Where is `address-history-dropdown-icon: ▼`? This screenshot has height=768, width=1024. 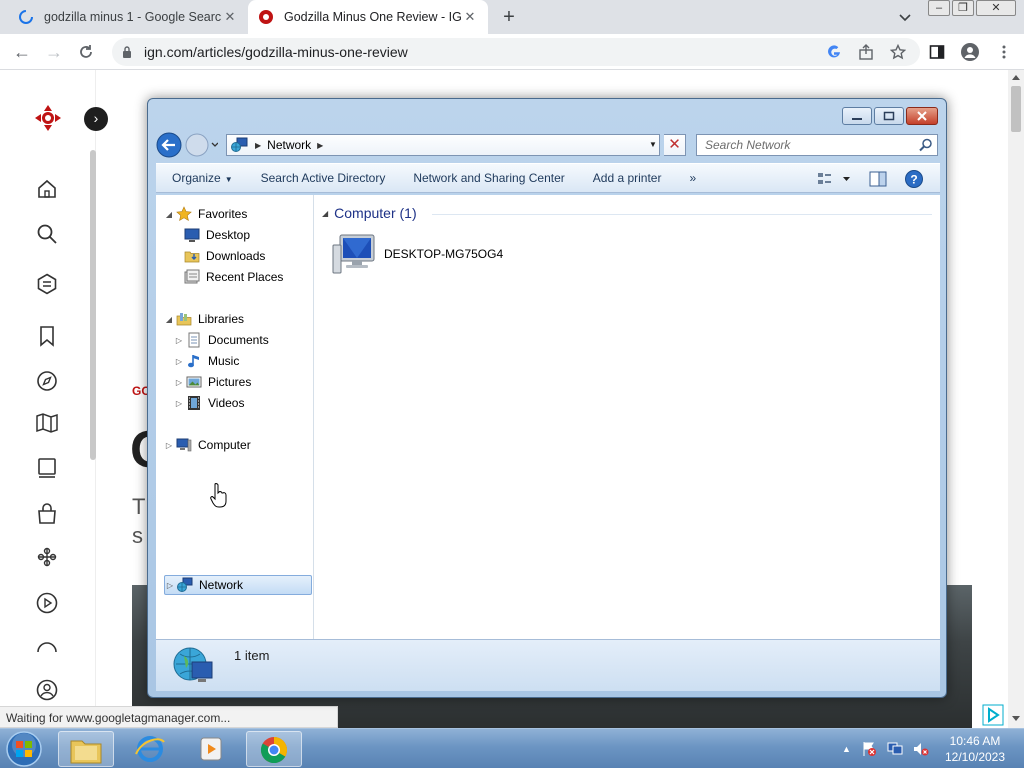 address-history-dropdown-icon: ▼ is located at coordinates (653, 145).